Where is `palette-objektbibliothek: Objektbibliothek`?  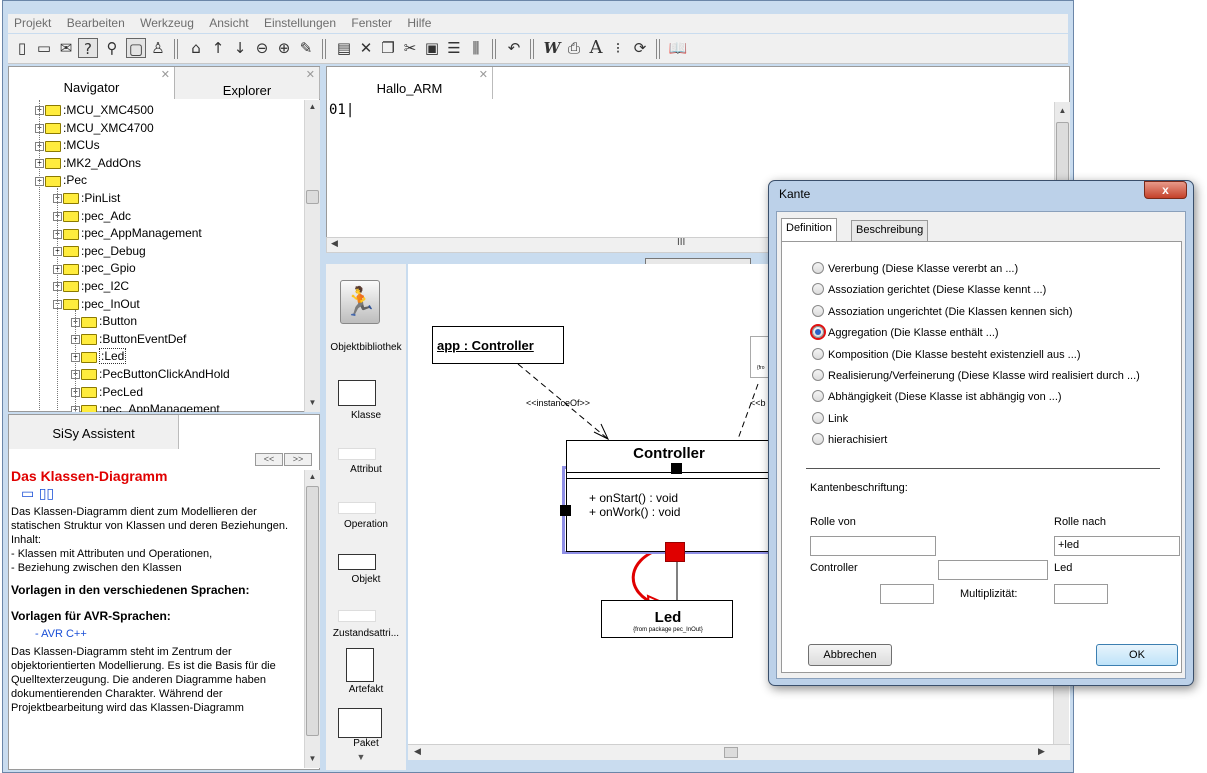 palette-objektbibliothek: Objektbibliothek is located at coordinates (366, 347).